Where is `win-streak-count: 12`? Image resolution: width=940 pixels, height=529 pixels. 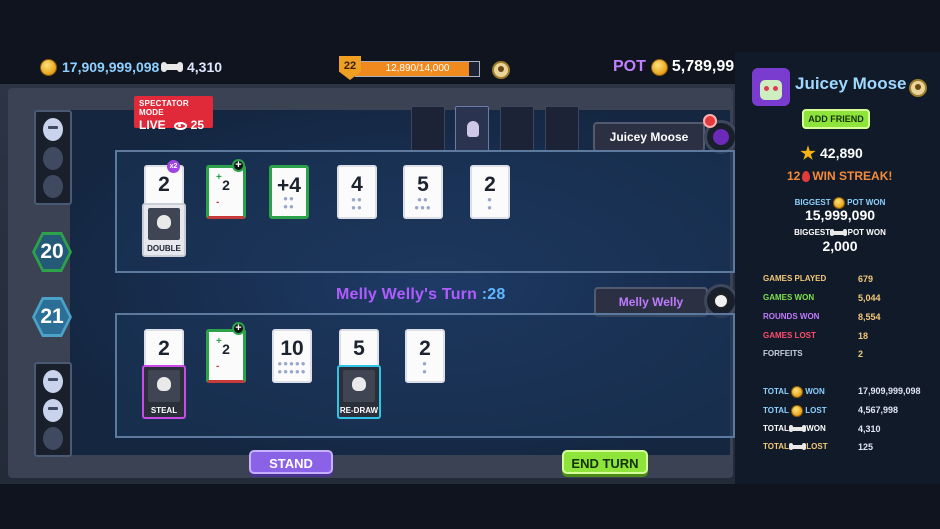
win-streak-count: 12 is located at coordinates (794, 176).